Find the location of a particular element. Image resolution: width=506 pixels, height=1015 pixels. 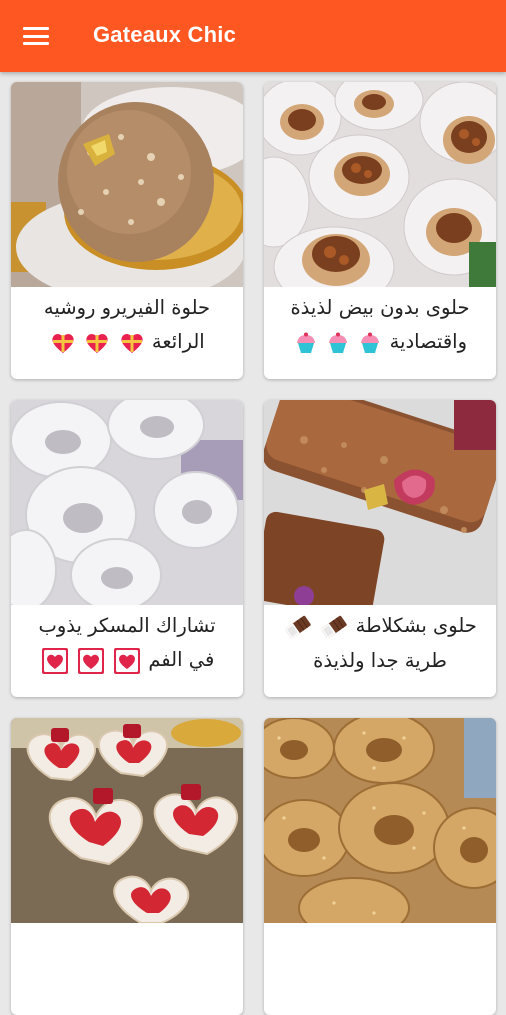

app-title: Gateaux Chic is located at coordinates (165, 34).